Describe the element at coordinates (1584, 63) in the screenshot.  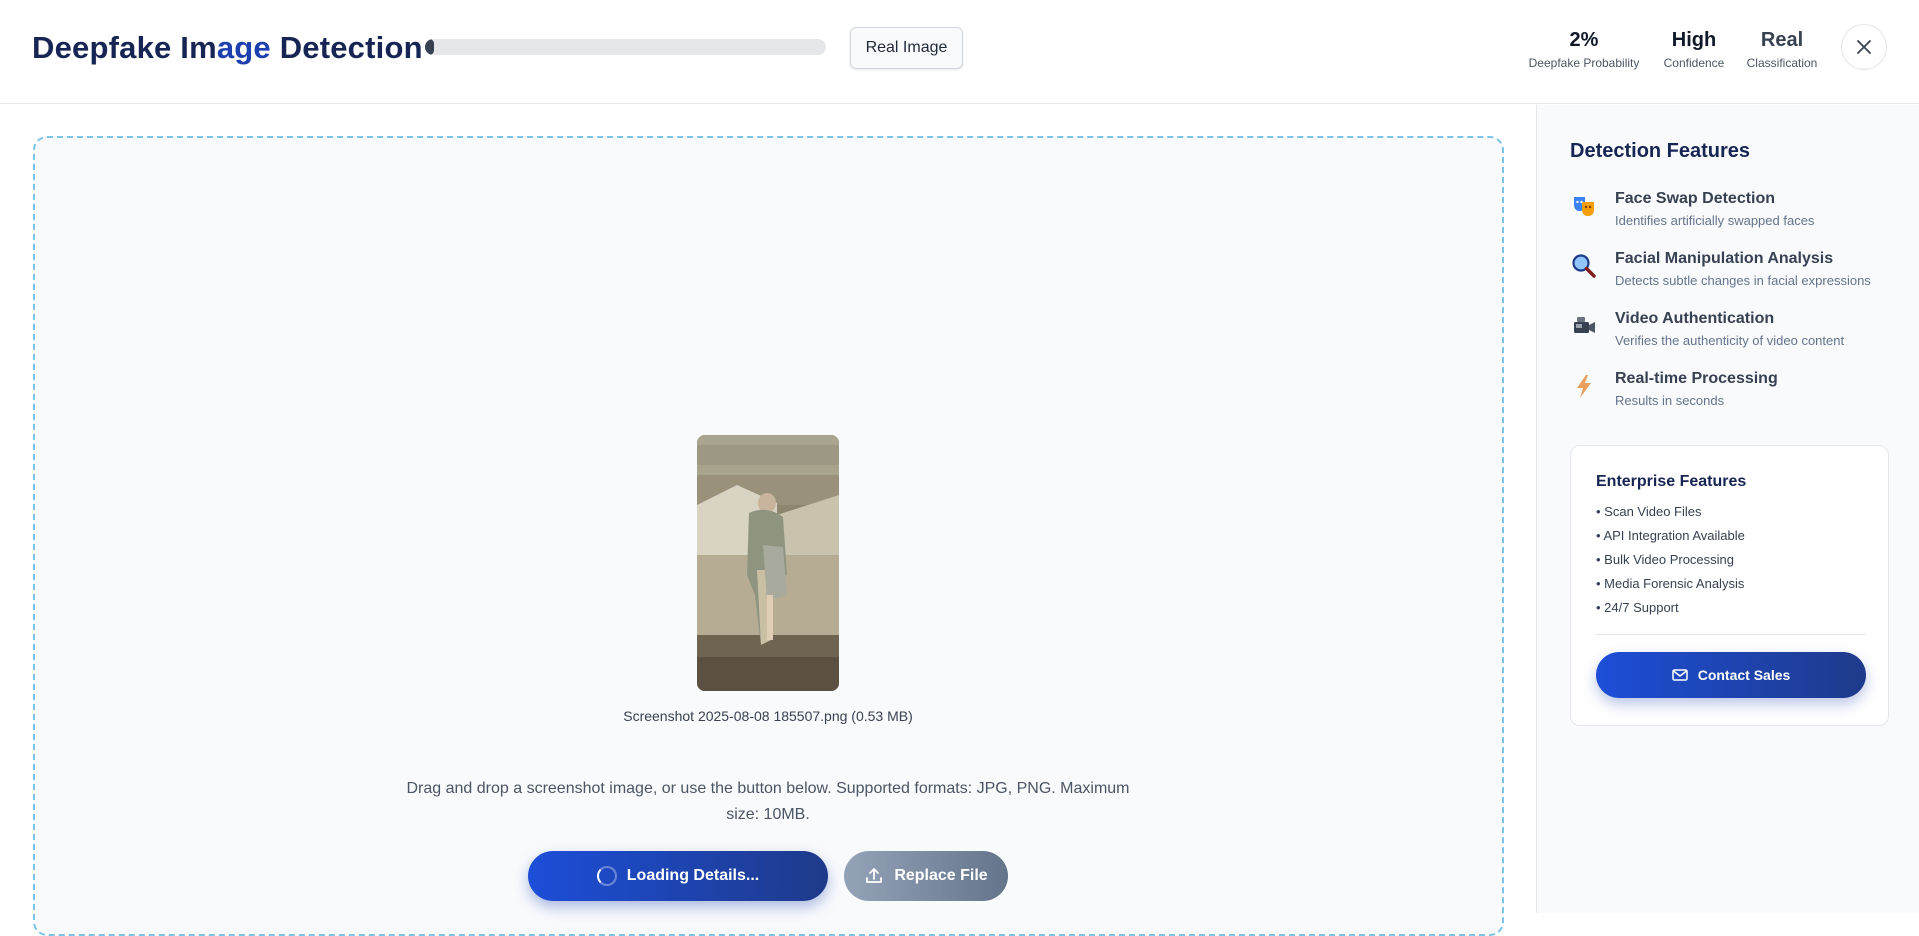
I see `stat-label: Deepfake Probability` at that location.